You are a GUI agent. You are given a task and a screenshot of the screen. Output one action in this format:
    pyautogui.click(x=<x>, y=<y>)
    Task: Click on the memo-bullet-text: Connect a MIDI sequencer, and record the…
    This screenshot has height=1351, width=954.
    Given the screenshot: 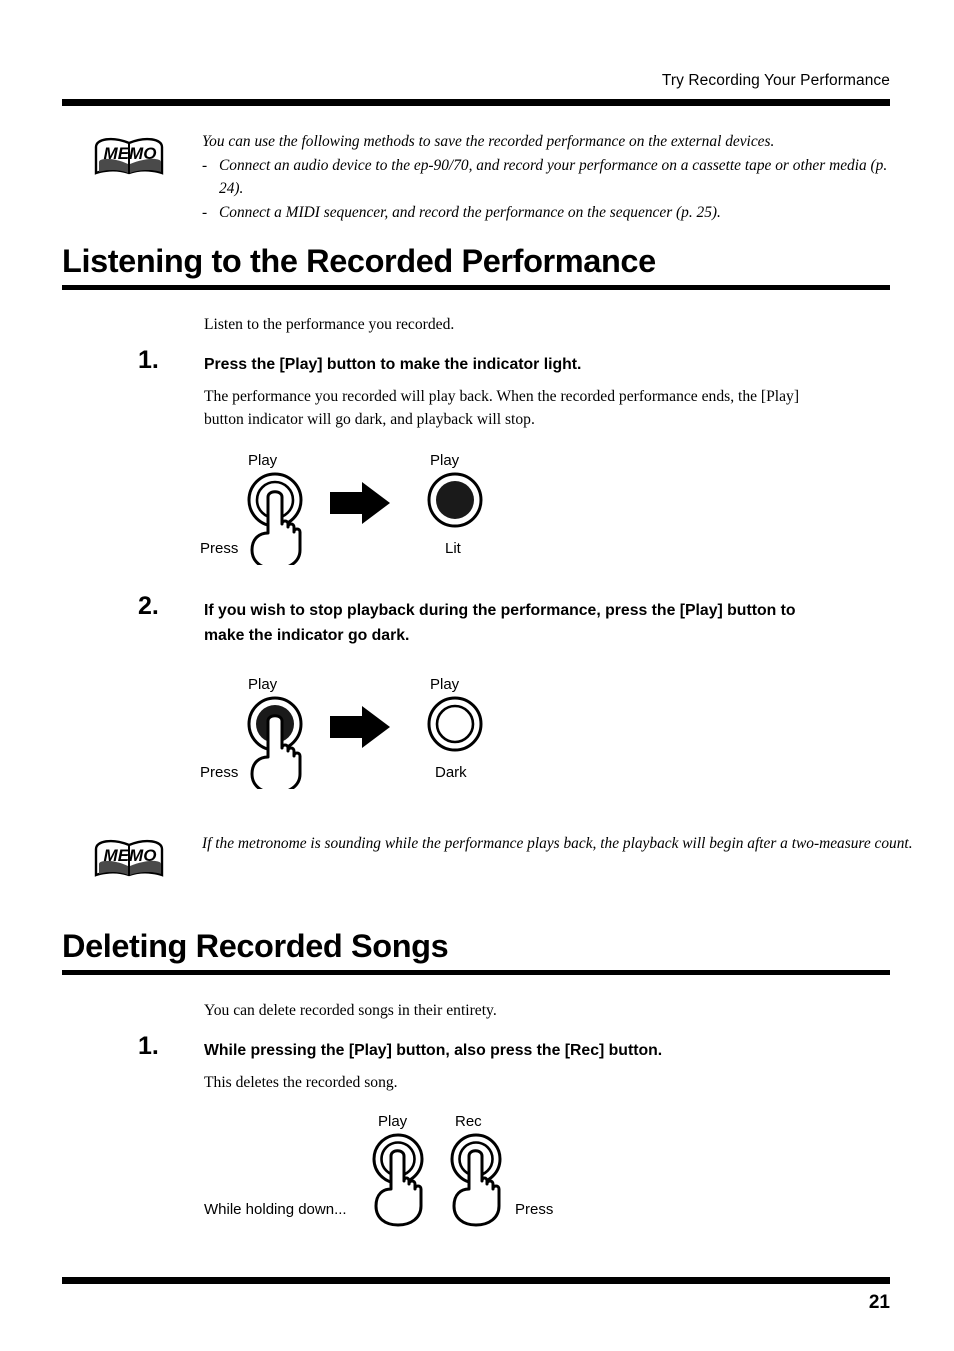 What is the action you would take?
    pyautogui.click(x=470, y=212)
    